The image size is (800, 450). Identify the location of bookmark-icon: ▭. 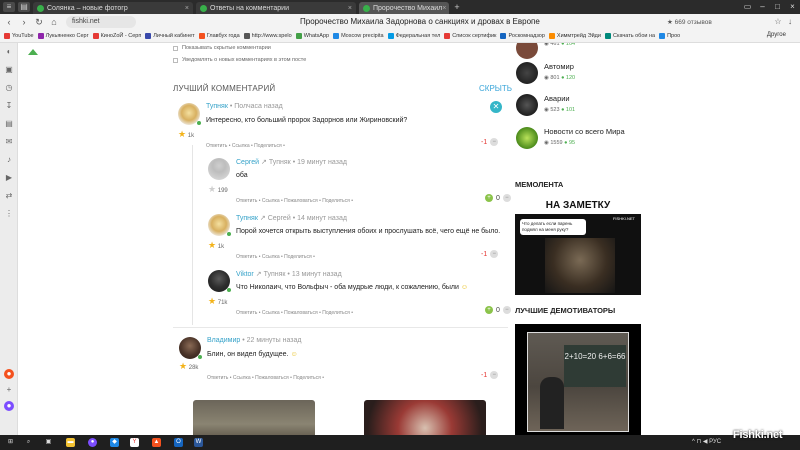
(747, 7).